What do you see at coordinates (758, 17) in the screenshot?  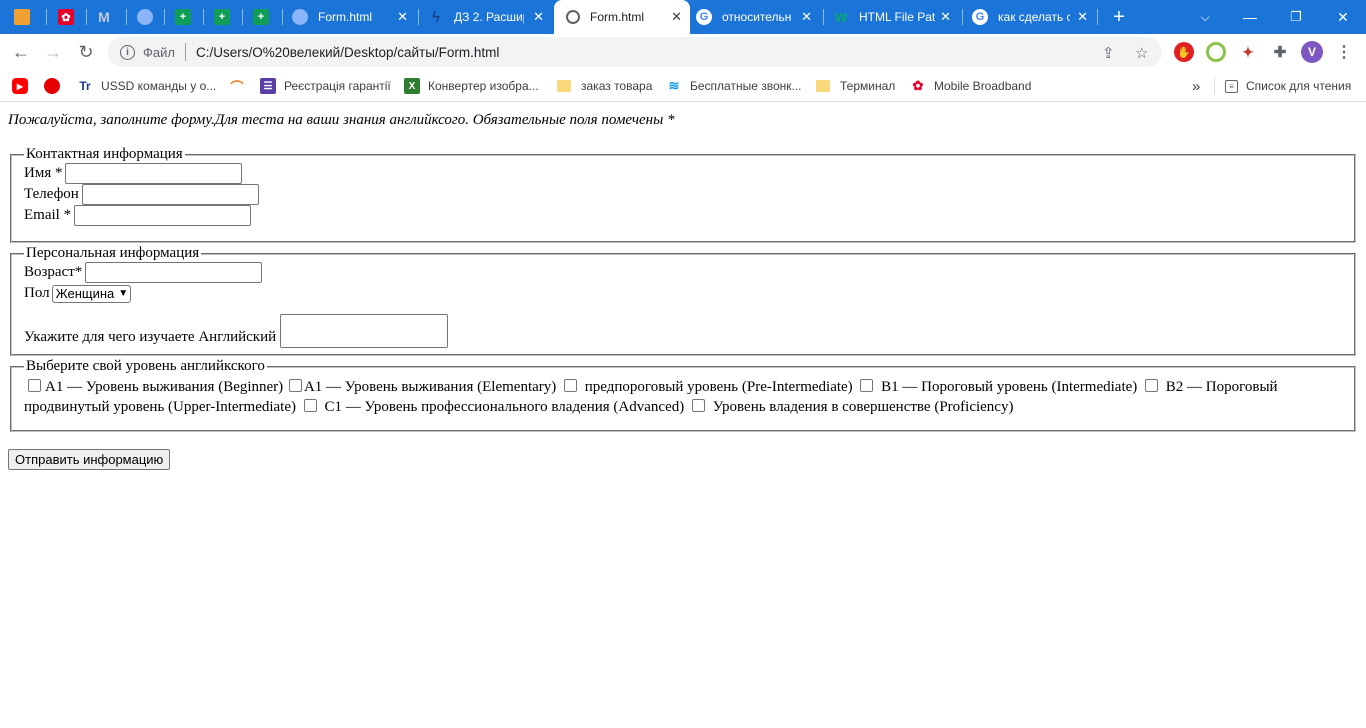 I see `tab-google-1: G относительн ✕` at bounding box center [758, 17].